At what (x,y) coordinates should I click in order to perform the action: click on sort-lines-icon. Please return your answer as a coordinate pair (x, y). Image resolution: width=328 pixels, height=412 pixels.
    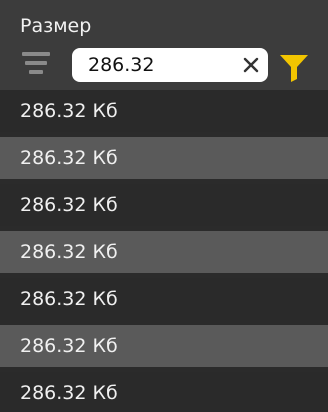
    Looking at the image, I should click on (36, 63).